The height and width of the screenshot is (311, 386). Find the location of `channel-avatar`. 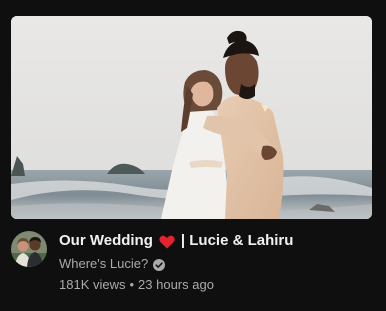

channel-avatar is located at coordinates (29, 249).